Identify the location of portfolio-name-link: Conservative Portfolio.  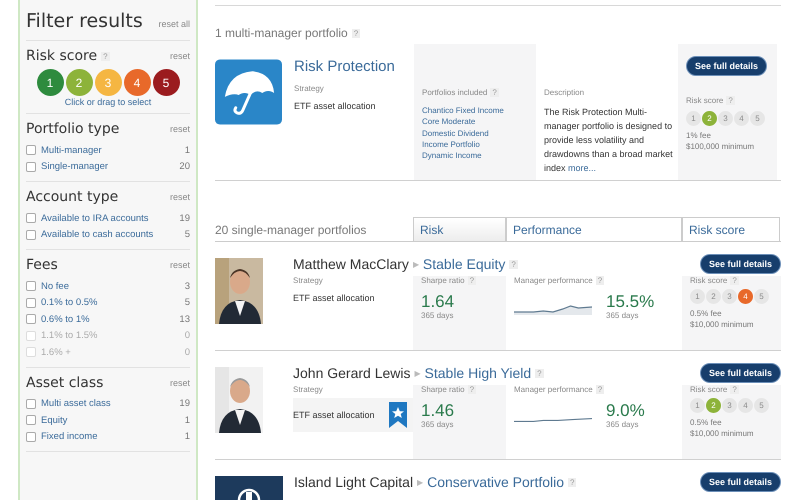
(495, 482).